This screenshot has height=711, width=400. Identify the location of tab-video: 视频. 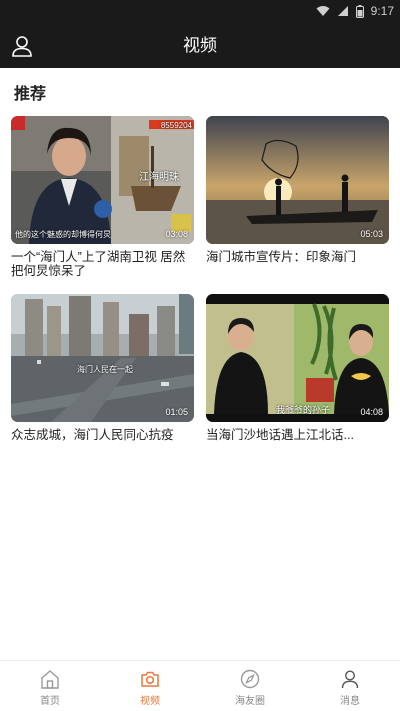
(150, 686).